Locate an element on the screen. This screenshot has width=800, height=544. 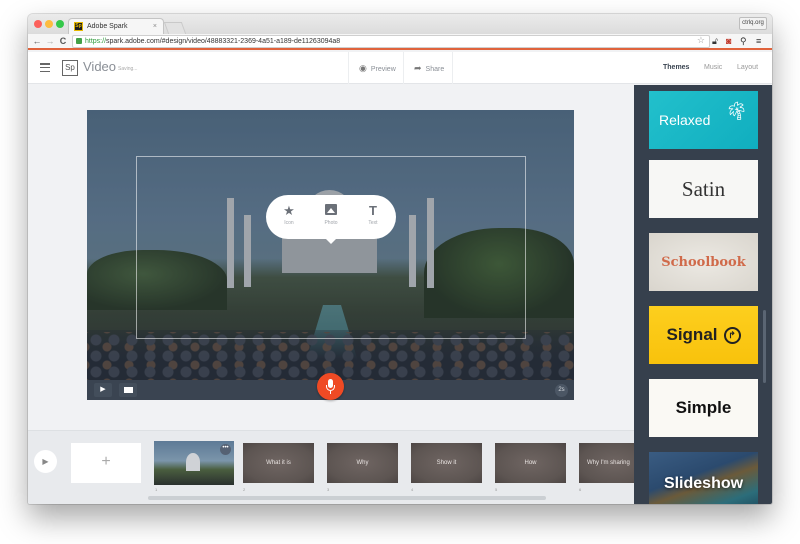
add-text-button: T Text is located at coordinates (373, 214).